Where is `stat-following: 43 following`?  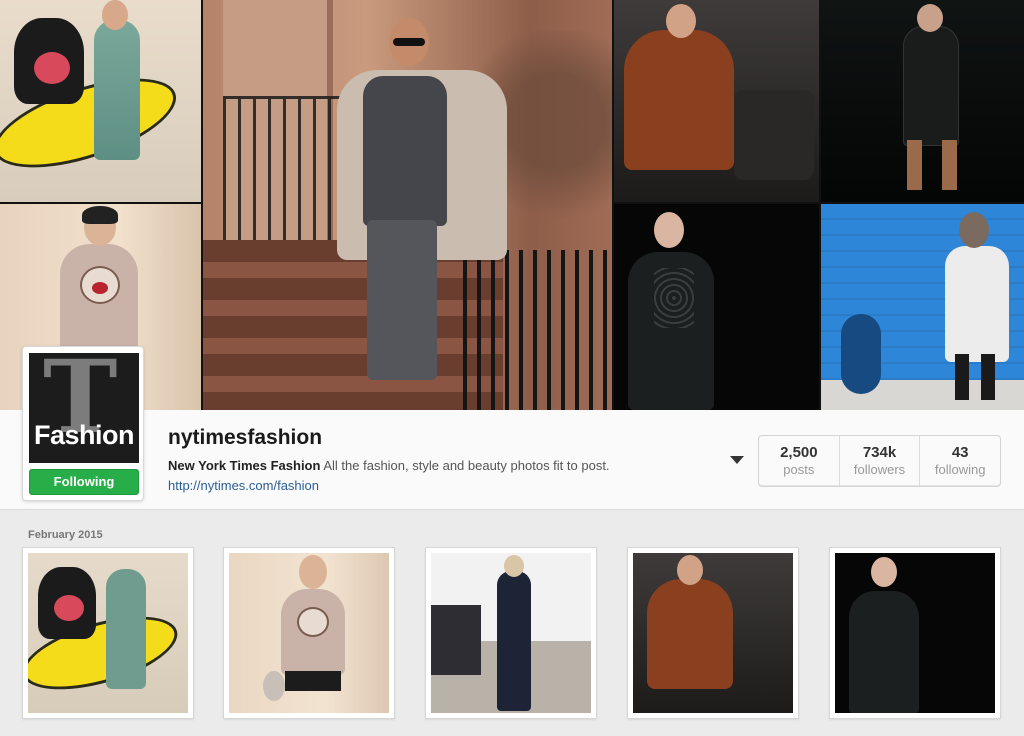
stat-following: 43 following is located at coordinates (960, 461).